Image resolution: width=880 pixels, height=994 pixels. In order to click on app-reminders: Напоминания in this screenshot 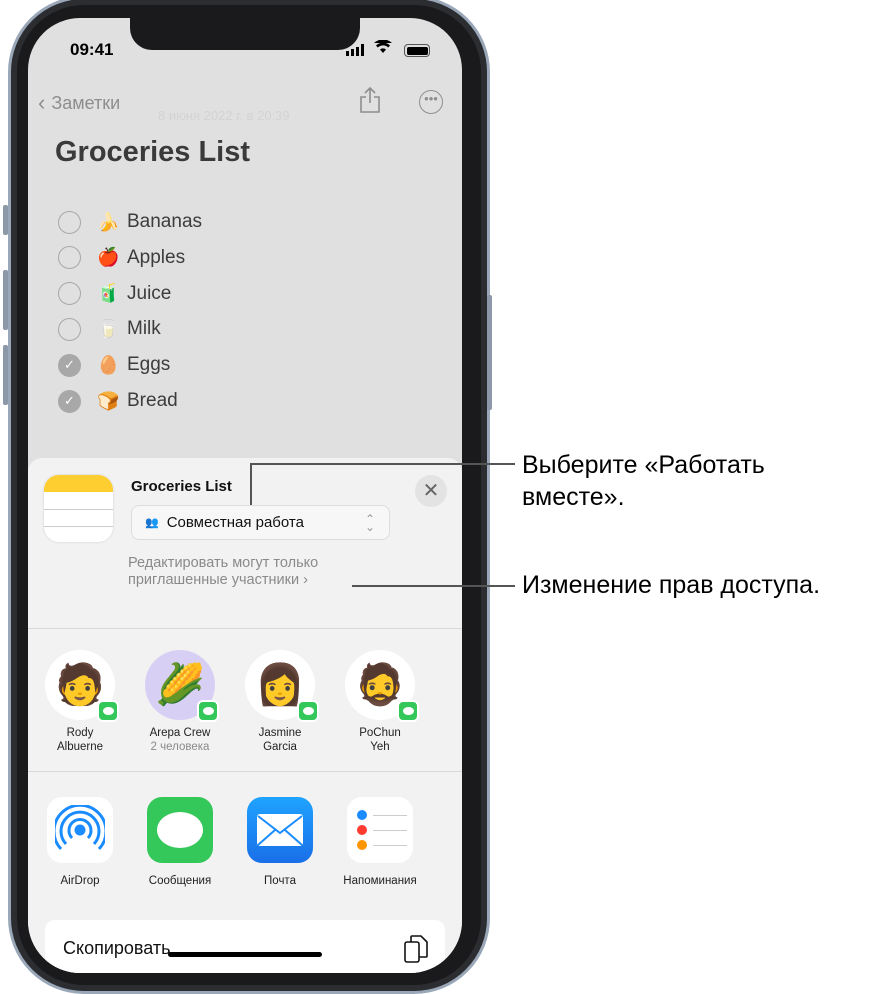, I will do `click(380, 842)`.